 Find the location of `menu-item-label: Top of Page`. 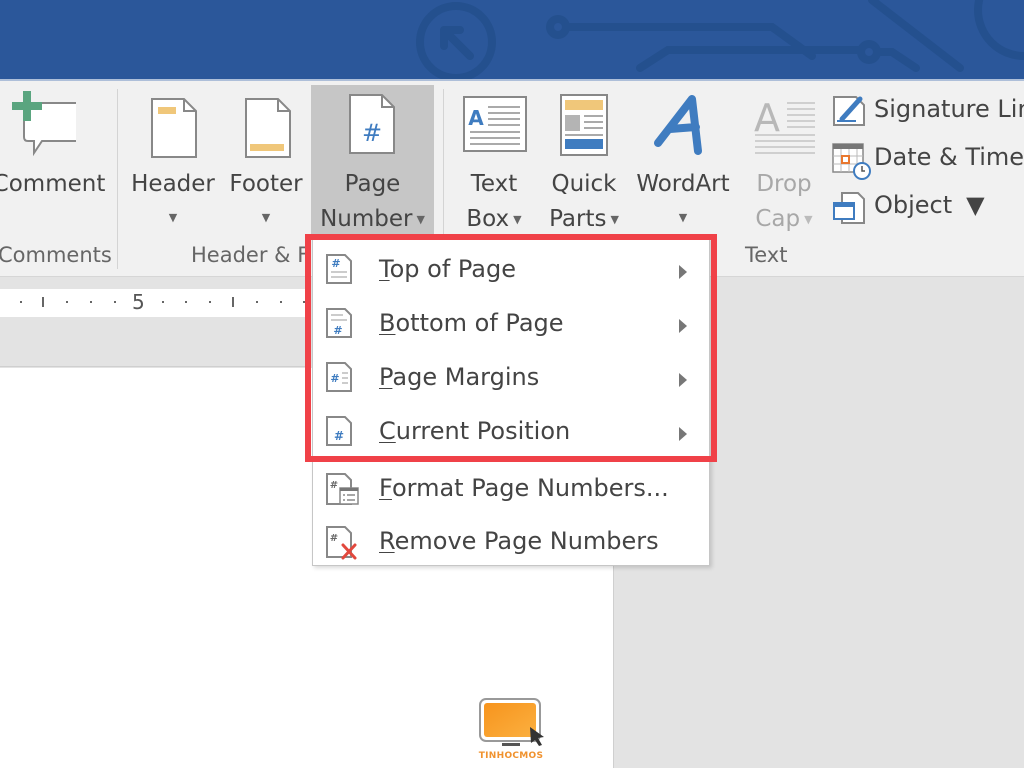

menu-item-label: Top of Page is located at coordinates (448, 269).